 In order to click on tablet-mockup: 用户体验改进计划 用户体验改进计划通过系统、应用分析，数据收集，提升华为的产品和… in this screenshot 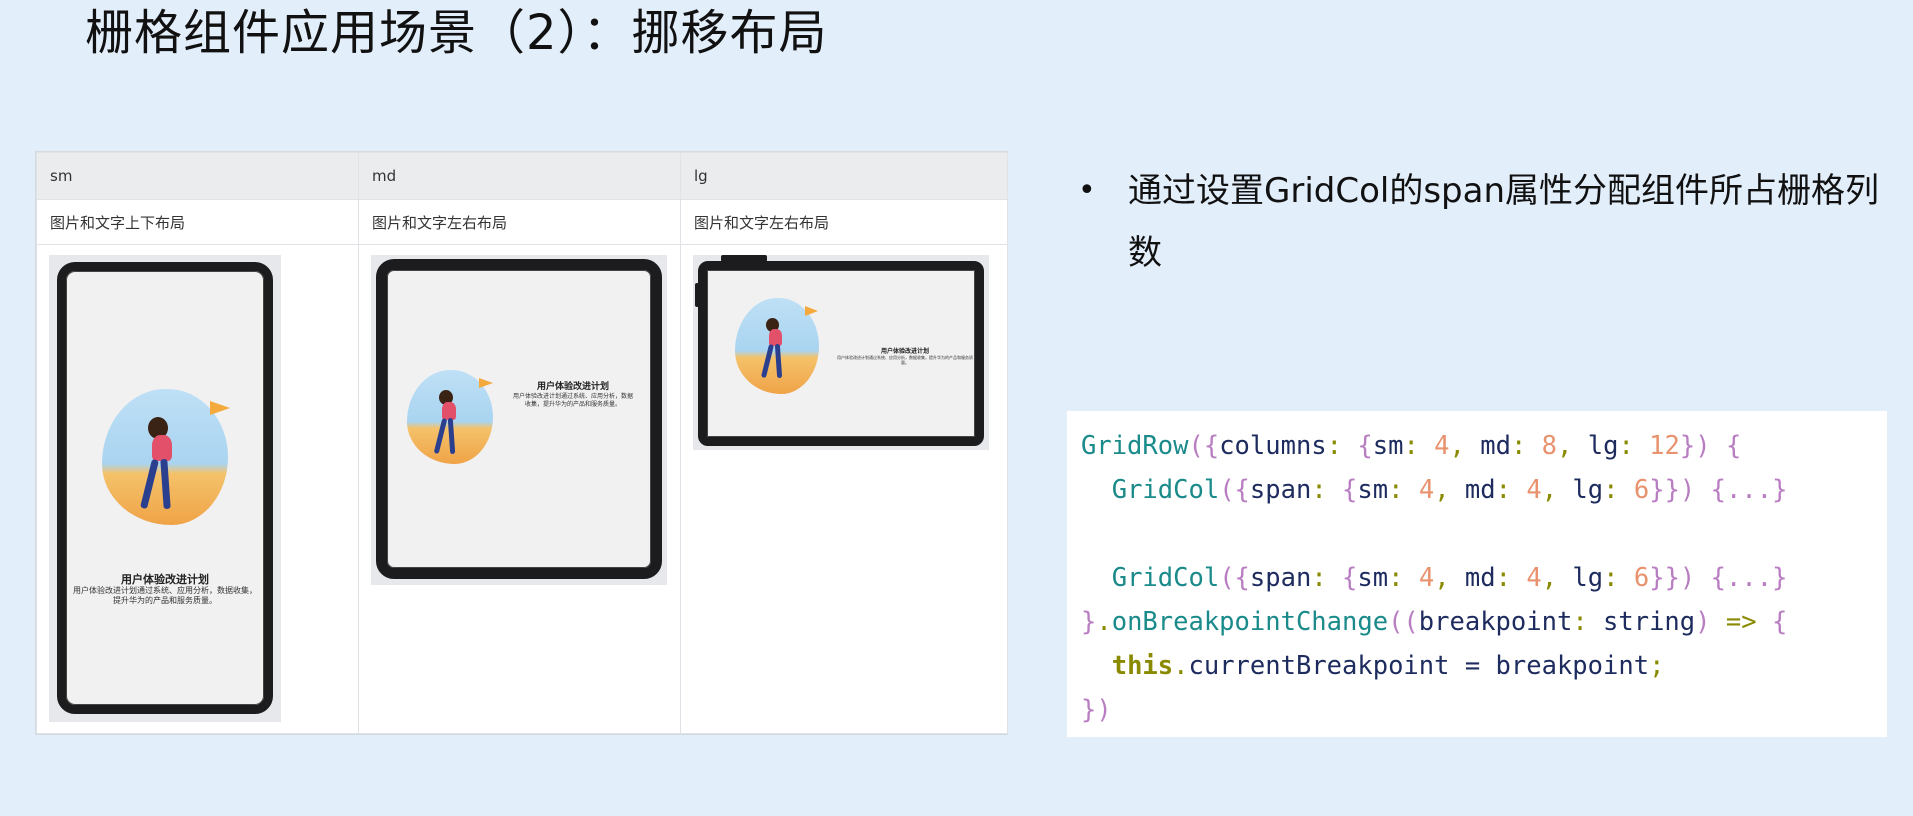, I will do `click(519, 420)`.